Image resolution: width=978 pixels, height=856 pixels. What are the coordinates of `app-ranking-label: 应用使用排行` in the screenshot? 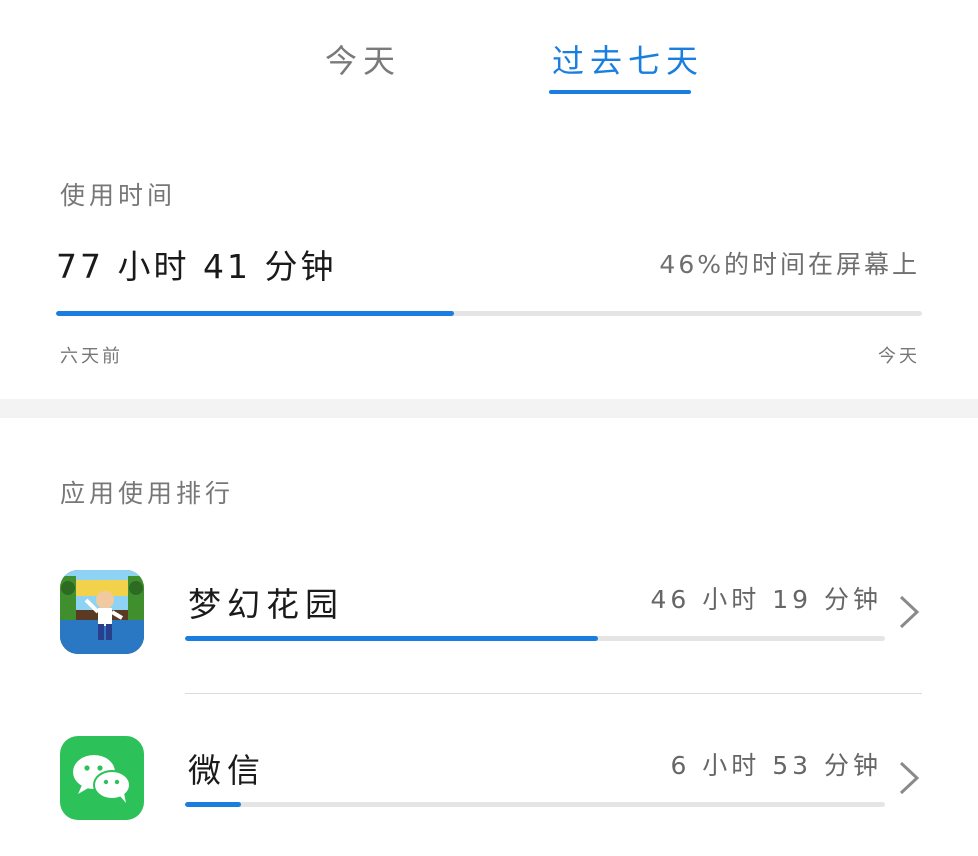 It's located at (147, 493).